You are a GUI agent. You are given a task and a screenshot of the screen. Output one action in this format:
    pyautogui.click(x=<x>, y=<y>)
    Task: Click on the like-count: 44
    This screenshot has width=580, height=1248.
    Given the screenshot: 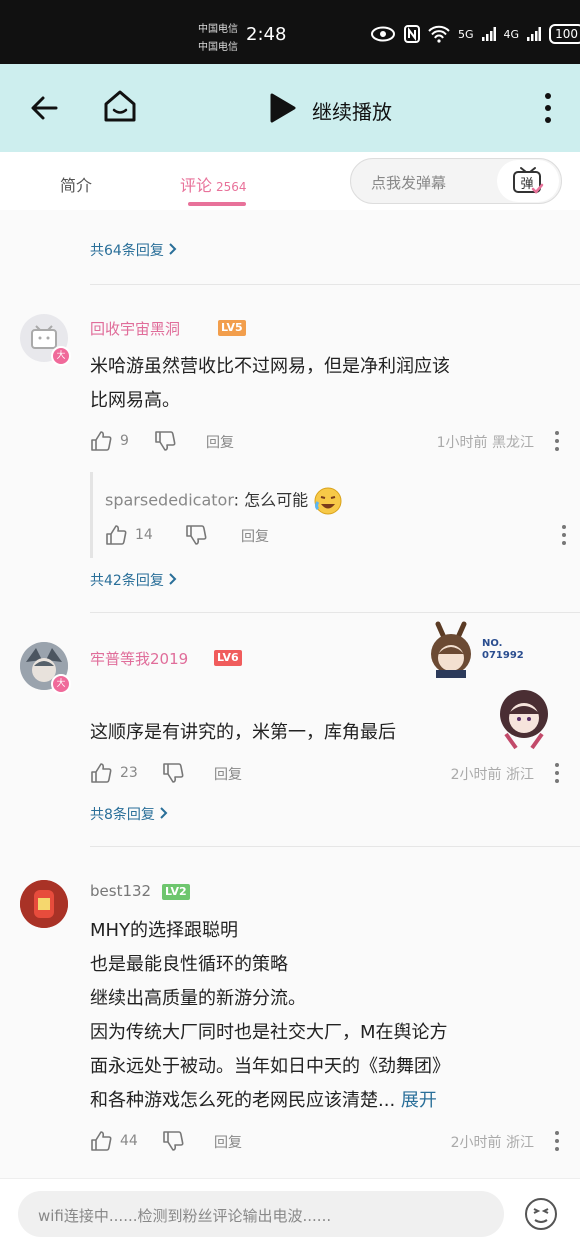 What is the action you would take?
    pyautogui.click(x=129, y=1141)
    